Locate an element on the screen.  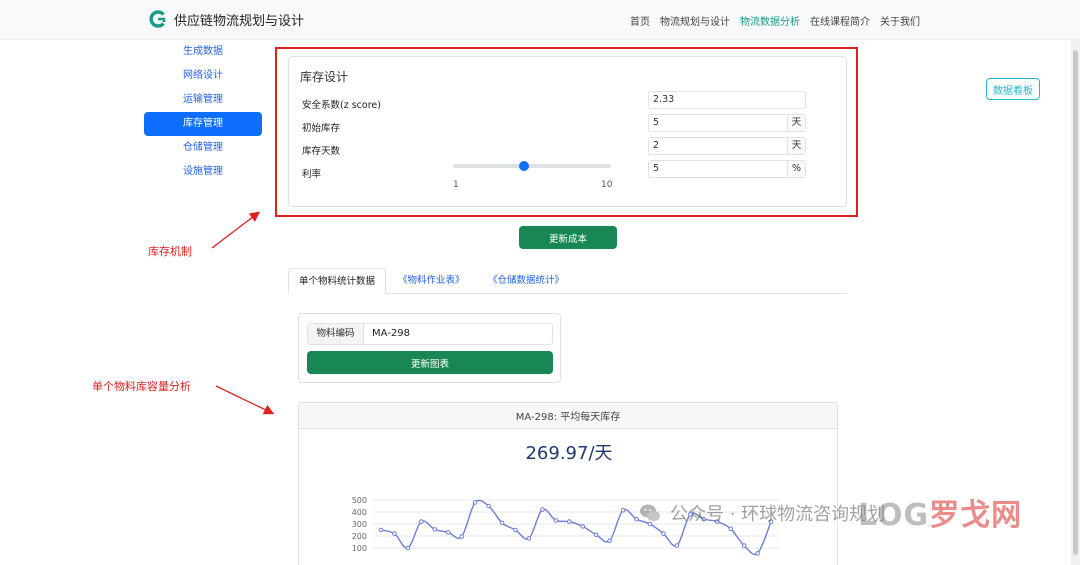
arrow-to-inventory-box is located at coordinates (236, 230).